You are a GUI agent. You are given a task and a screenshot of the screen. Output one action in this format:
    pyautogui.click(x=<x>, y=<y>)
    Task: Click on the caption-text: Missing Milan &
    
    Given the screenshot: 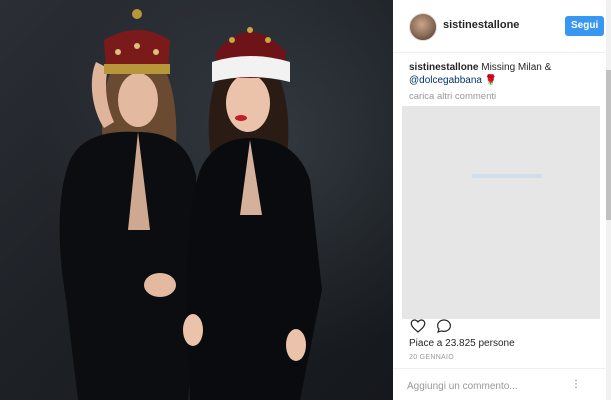 What is the action you would take?
    pyautogui.click(x=516, y=67)
    